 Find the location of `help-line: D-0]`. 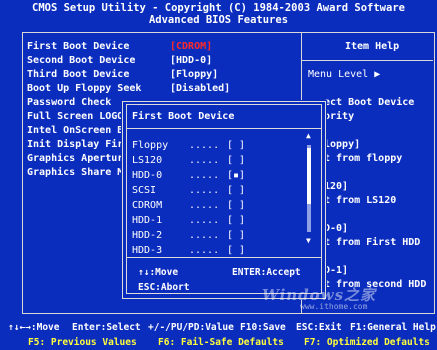

help-line: D-0] is located at coordinates (336, 228).